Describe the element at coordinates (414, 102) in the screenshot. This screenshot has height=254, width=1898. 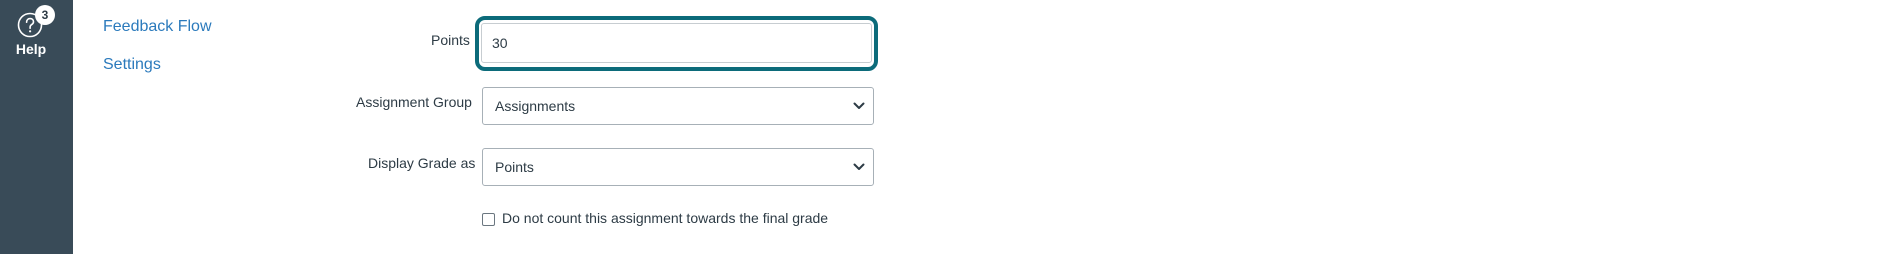
I see `assignment-group-label: Assignment Group` at that location.